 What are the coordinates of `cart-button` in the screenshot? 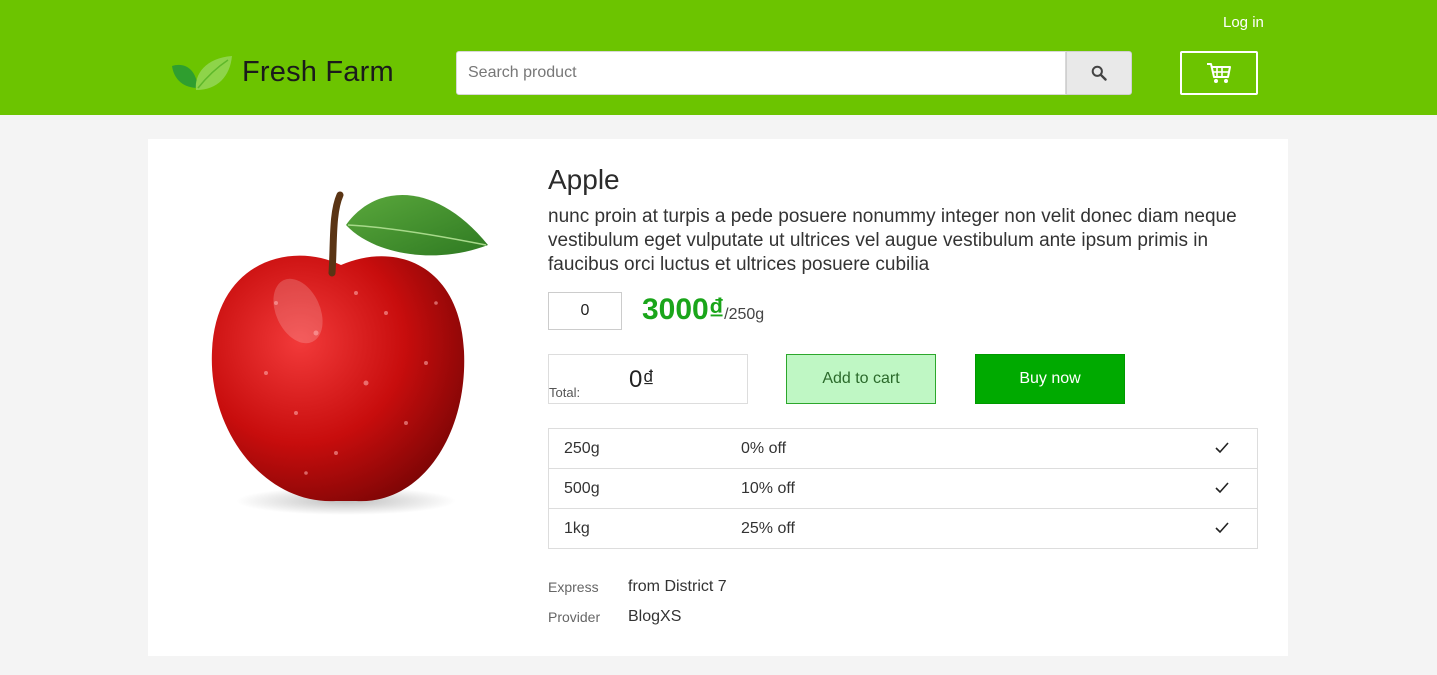 It's located at (1219, 73).